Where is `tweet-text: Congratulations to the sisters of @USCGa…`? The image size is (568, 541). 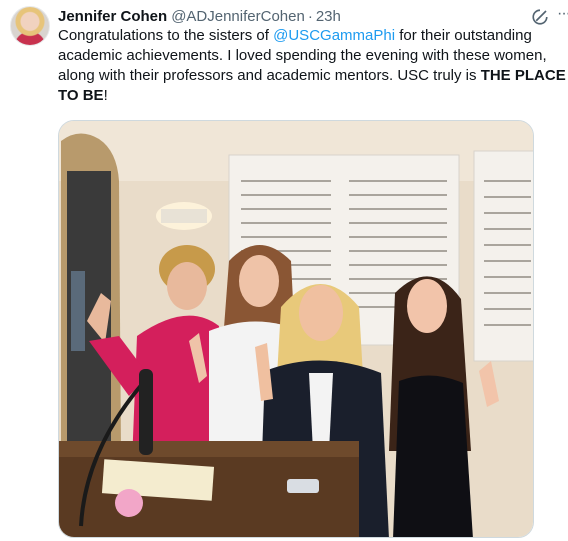
tweet-text: Congratulations to the sisters of @USCGa… is located at coordinates (312, 66).